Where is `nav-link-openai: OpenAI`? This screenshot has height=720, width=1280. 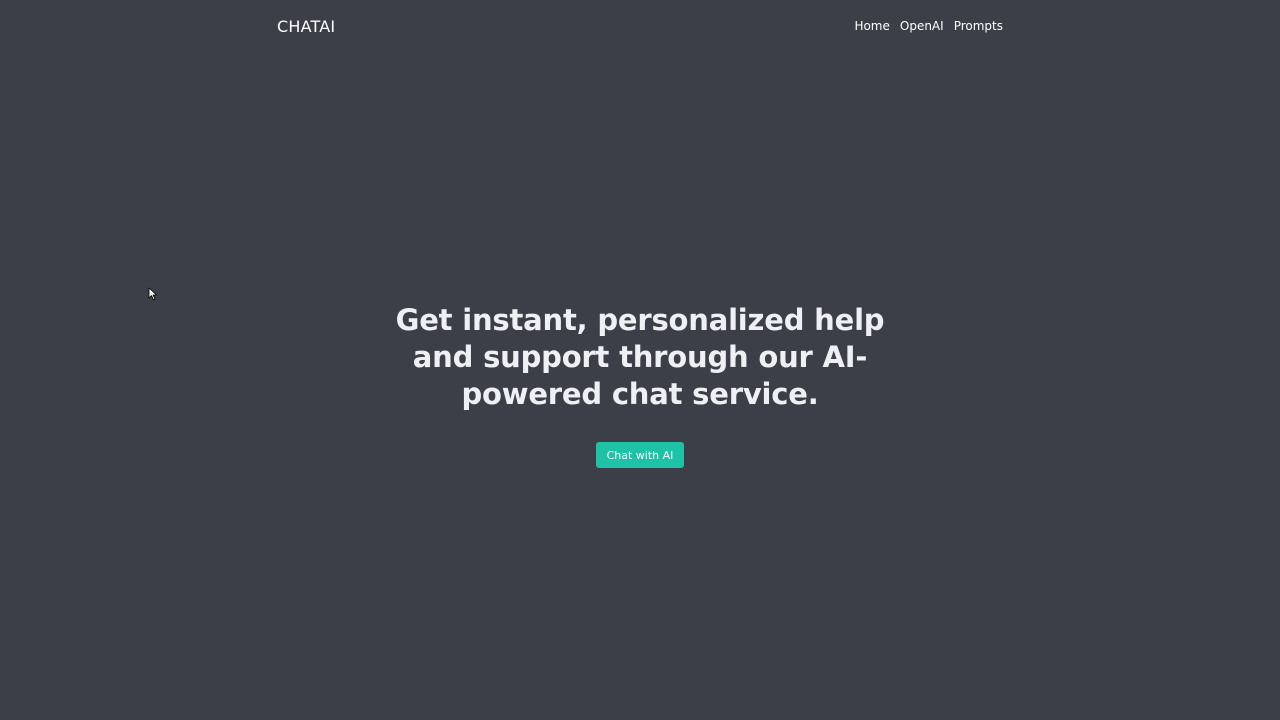 nav-link-openai: OpenAI is located at coordinates (922, 26).